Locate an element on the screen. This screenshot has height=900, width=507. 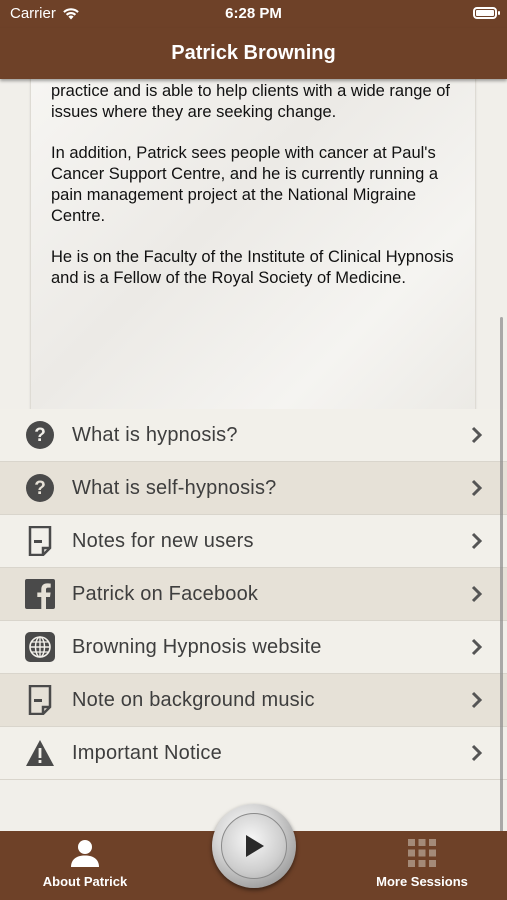
menu-item-notes-for-new-users: Notes for new users is located at coordinates (253, 541).